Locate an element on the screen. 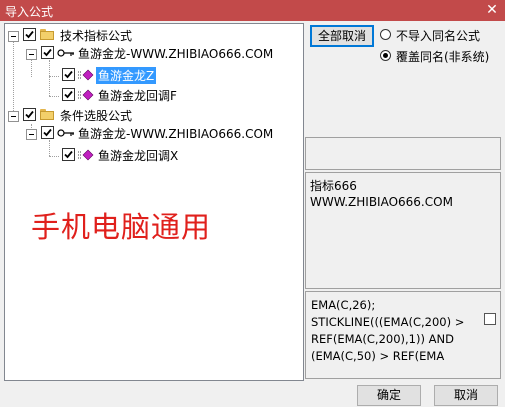  tree-node-formula-f: 鱼游金龙回调F is located at coordinates (150, 95).